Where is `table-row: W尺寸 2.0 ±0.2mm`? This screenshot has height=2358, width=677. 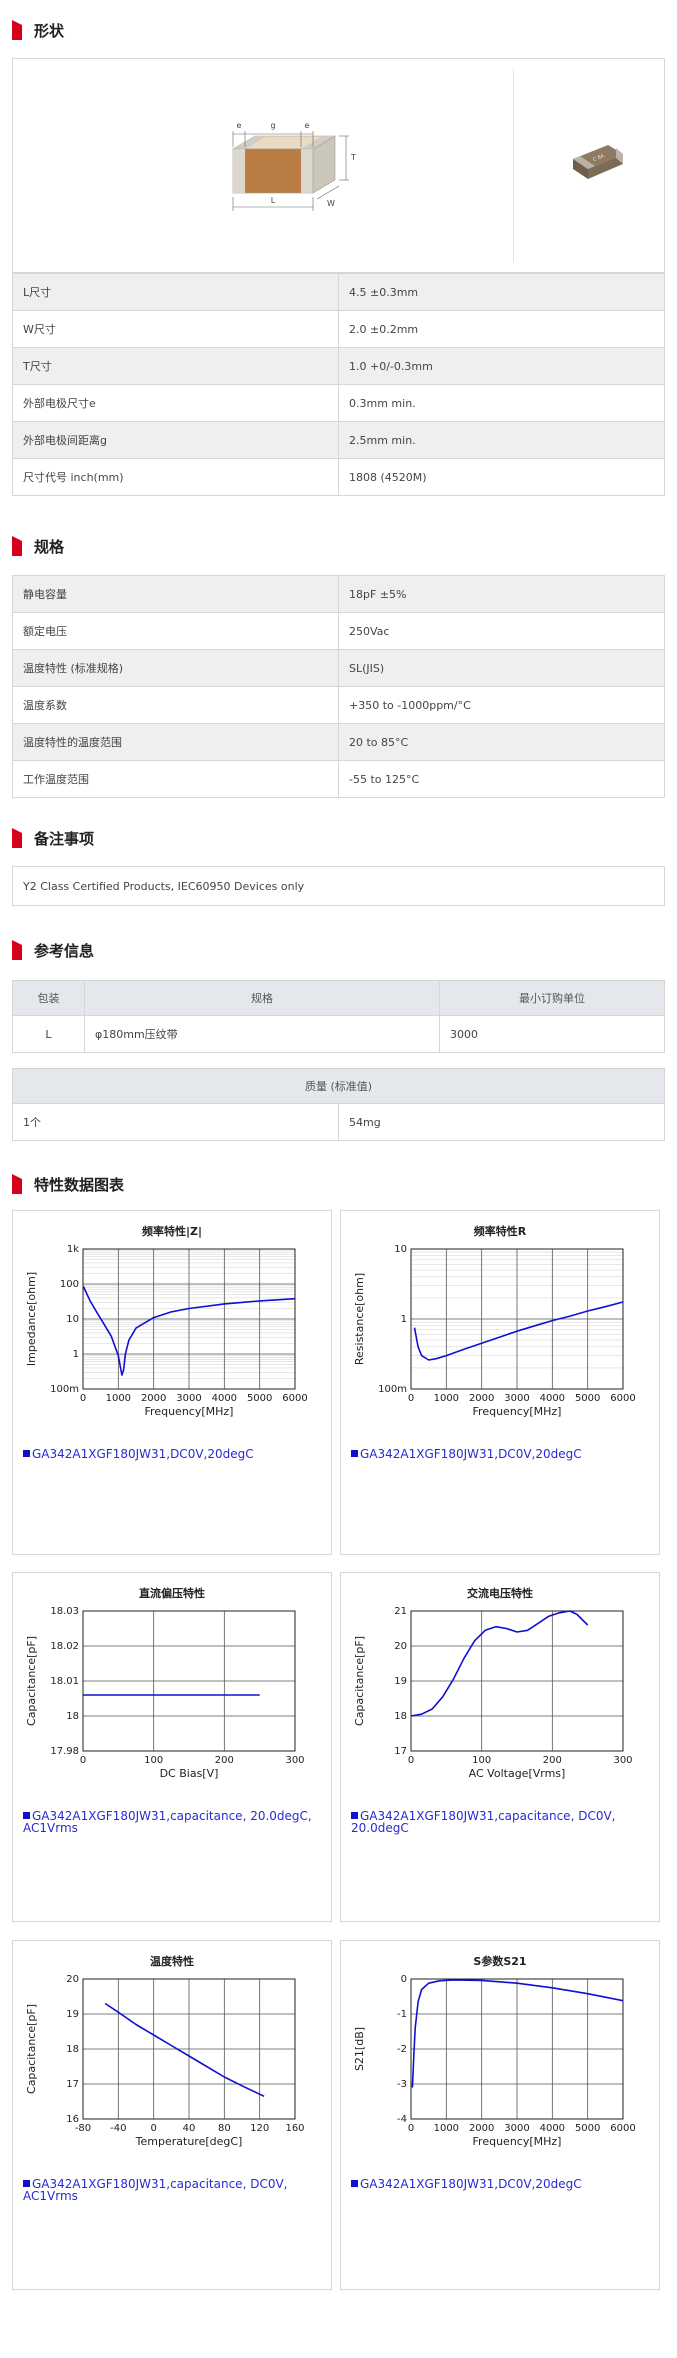 table-row: W尺寸 2.0 ±0.2mm is located at coordinates (338, 329).